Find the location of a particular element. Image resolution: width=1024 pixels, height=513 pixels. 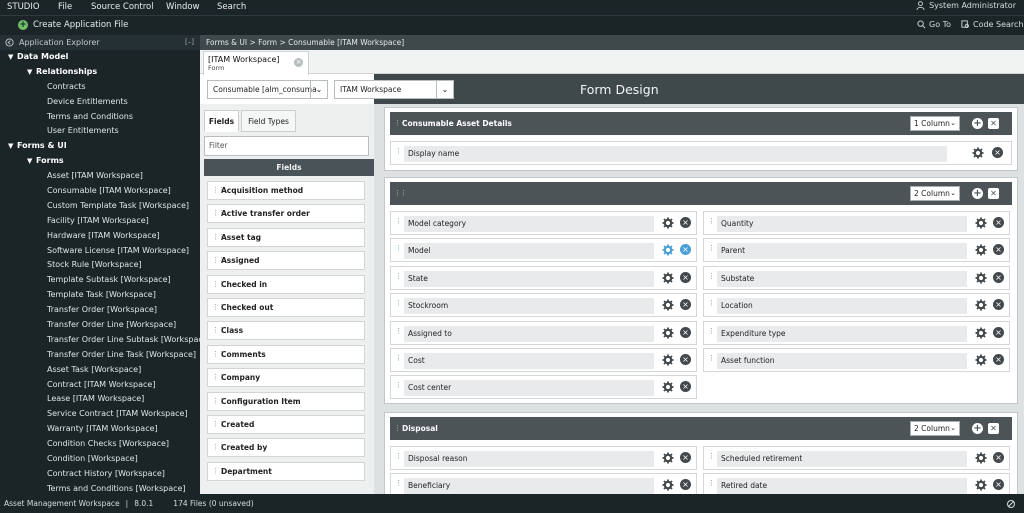

tree-item: Terms and Conditions is located at coordinates (100, 117).